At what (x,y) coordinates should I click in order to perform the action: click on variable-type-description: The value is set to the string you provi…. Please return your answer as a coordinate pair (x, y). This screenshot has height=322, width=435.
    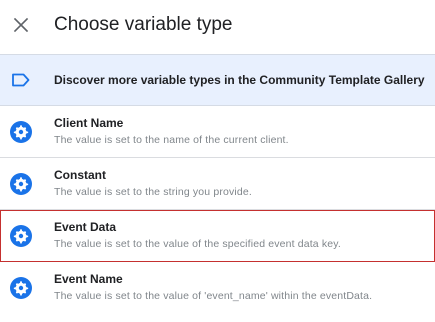
    Looking at the image, I should click on (153, 192).